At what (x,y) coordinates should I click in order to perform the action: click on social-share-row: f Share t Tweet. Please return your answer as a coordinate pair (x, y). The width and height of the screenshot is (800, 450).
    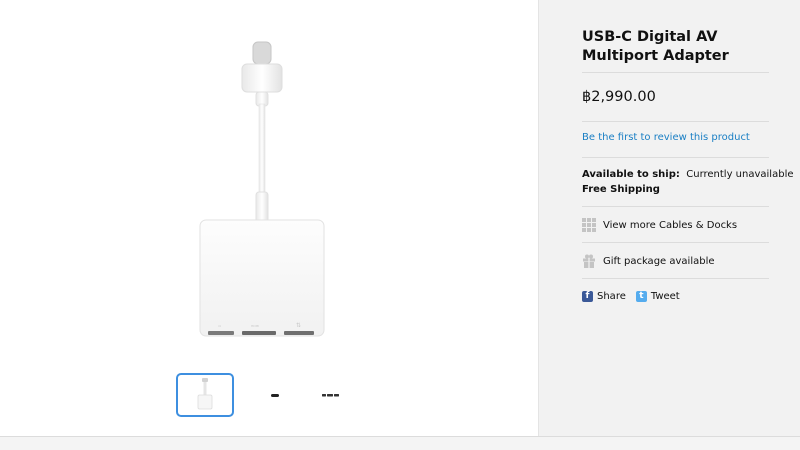
    Looking at the image, I should click on (636, 296).